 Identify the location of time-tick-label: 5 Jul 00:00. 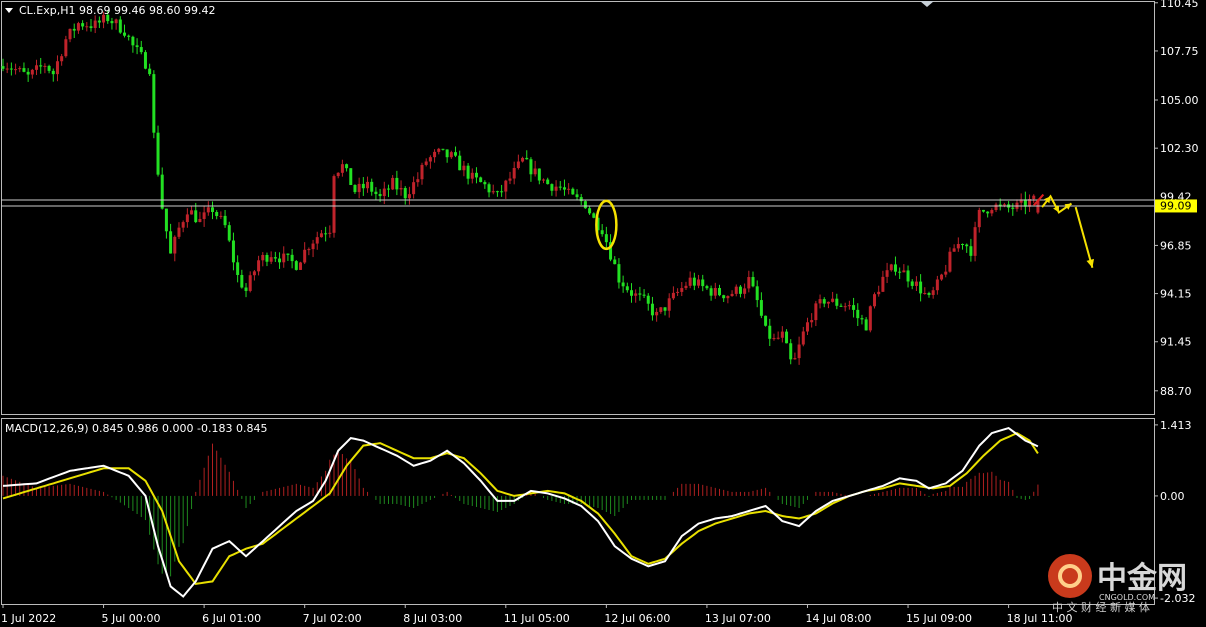
(131, 618).